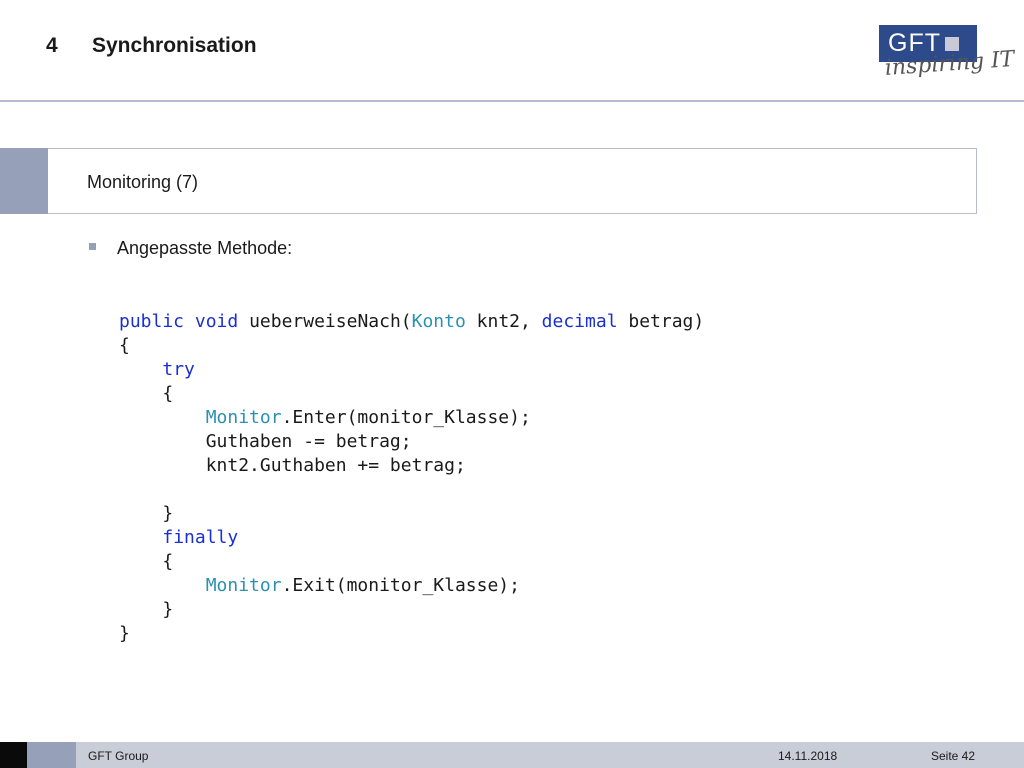 This screenshot has height=768, width=1024. I want to click on code-text: knt2.Guthaben += betrag;, so click(335, 465).